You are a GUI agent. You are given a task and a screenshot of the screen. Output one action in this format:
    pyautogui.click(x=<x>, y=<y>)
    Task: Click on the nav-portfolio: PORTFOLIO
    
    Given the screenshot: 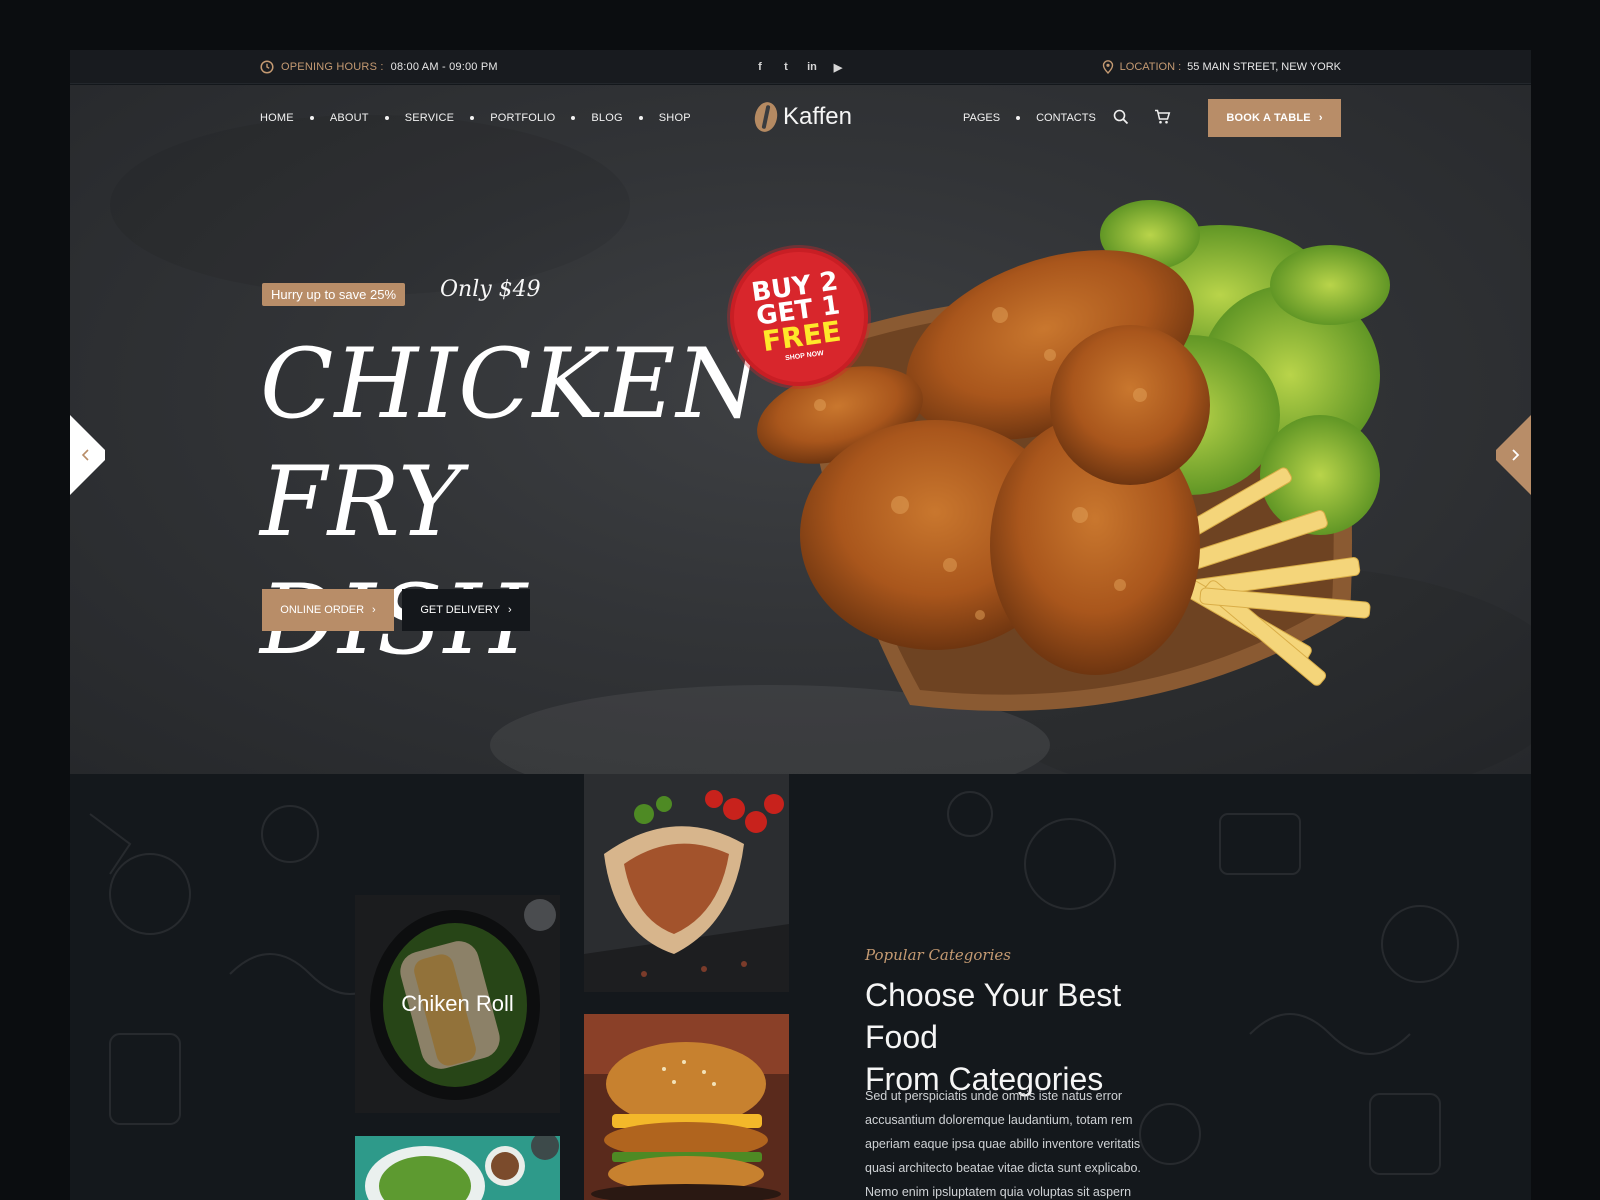 What is the action you would take?
    pyautogui.click(x=522, y=118)
    